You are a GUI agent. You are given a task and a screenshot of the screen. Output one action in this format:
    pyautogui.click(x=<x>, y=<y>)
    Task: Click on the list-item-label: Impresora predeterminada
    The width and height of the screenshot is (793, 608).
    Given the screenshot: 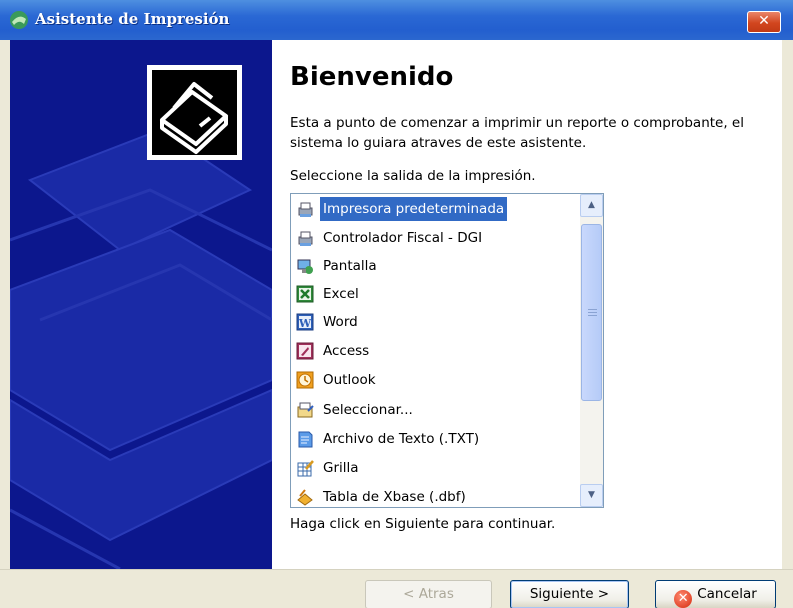 What is the action you would take?
    pyautogui.click(x=414, y=209)
    